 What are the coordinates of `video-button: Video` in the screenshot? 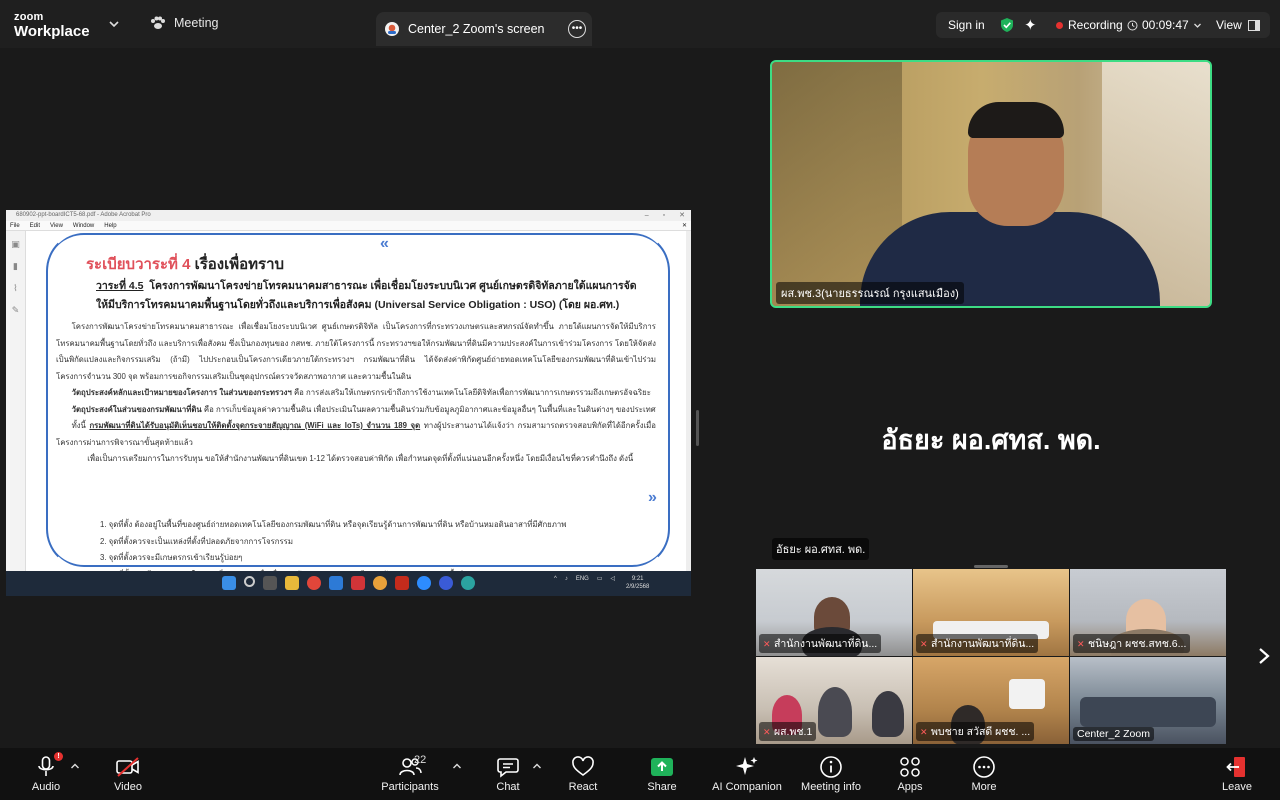 It's located at (128, 773).